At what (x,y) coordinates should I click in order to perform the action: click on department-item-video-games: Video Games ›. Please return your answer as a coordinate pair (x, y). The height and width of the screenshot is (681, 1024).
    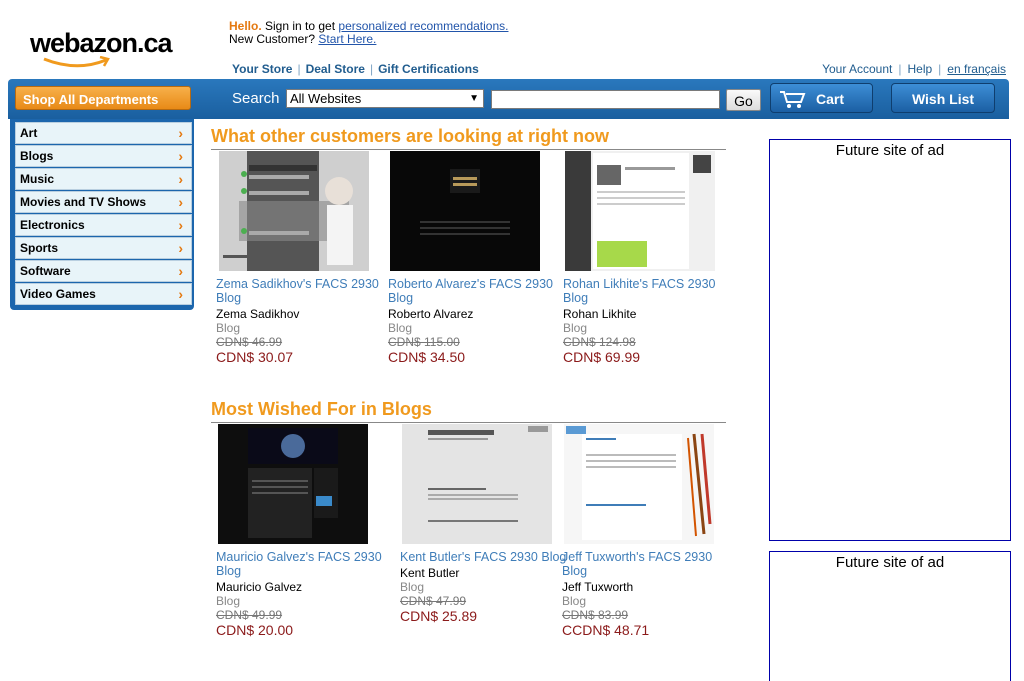
    Looking at the image, I should click on (103, 294).